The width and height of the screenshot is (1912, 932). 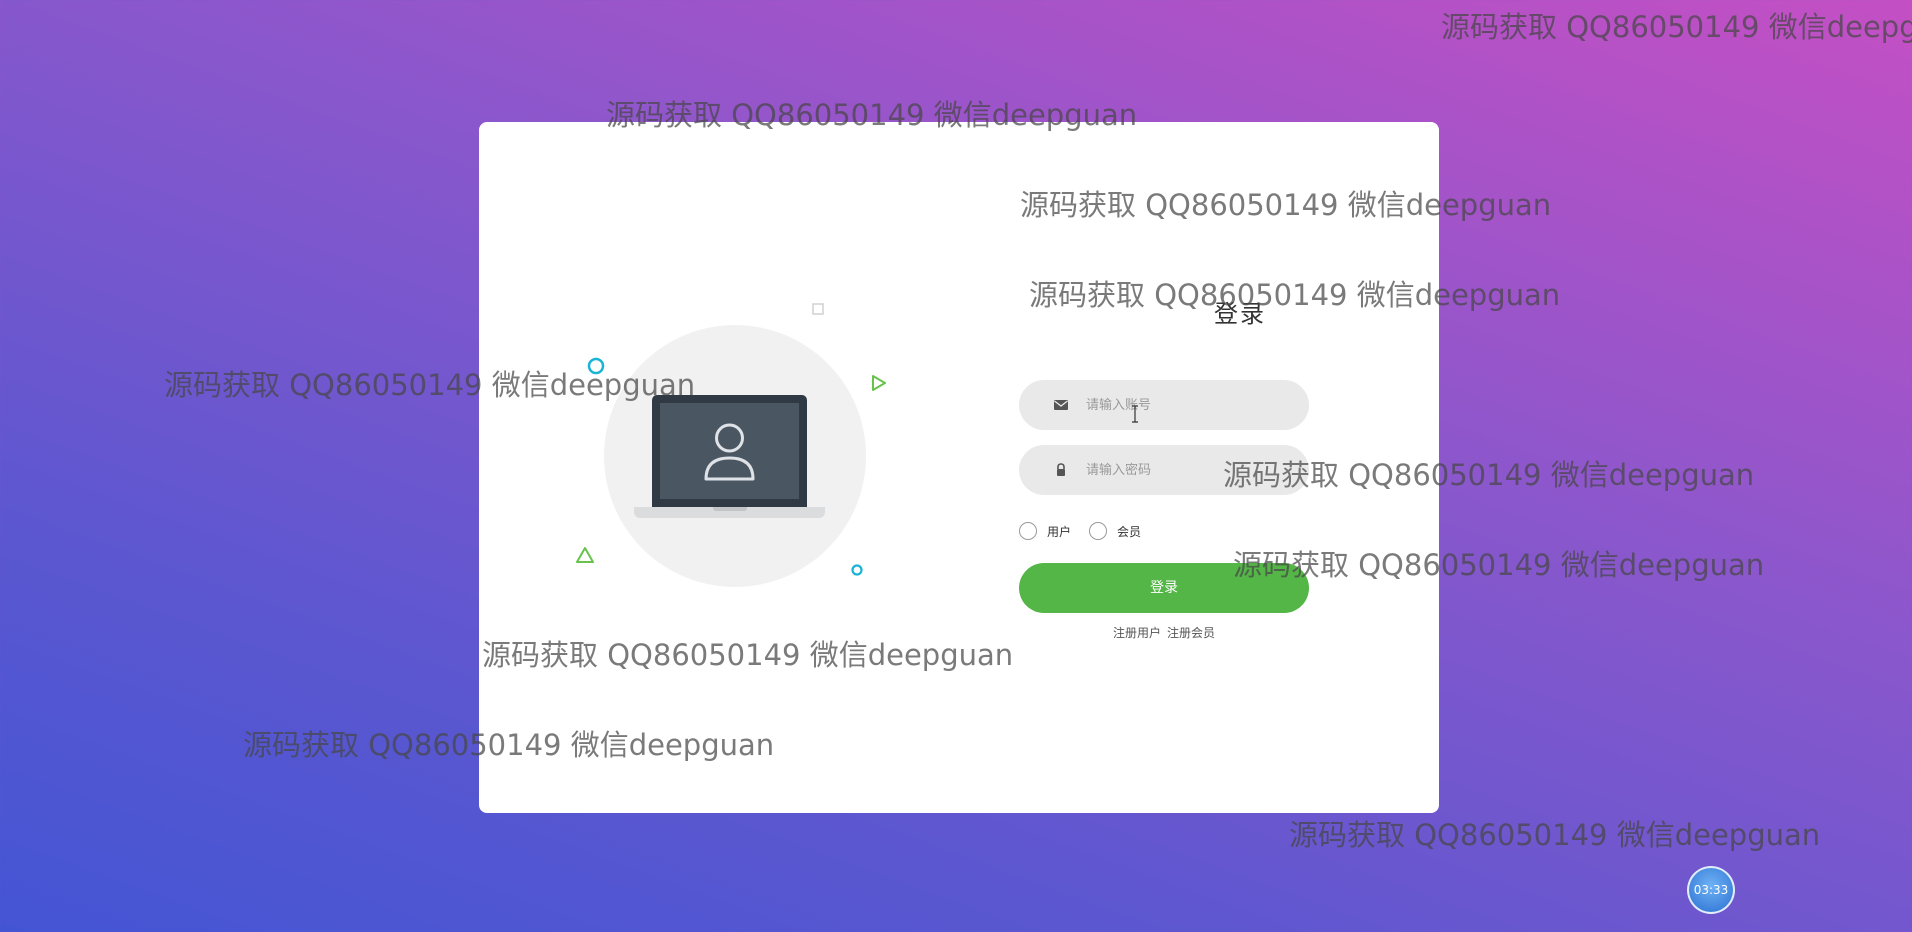 What do you see at coordinates (857, 570) in the screenshot?
I see `small-ring-deco-icon` at bounding box center [857, 570].